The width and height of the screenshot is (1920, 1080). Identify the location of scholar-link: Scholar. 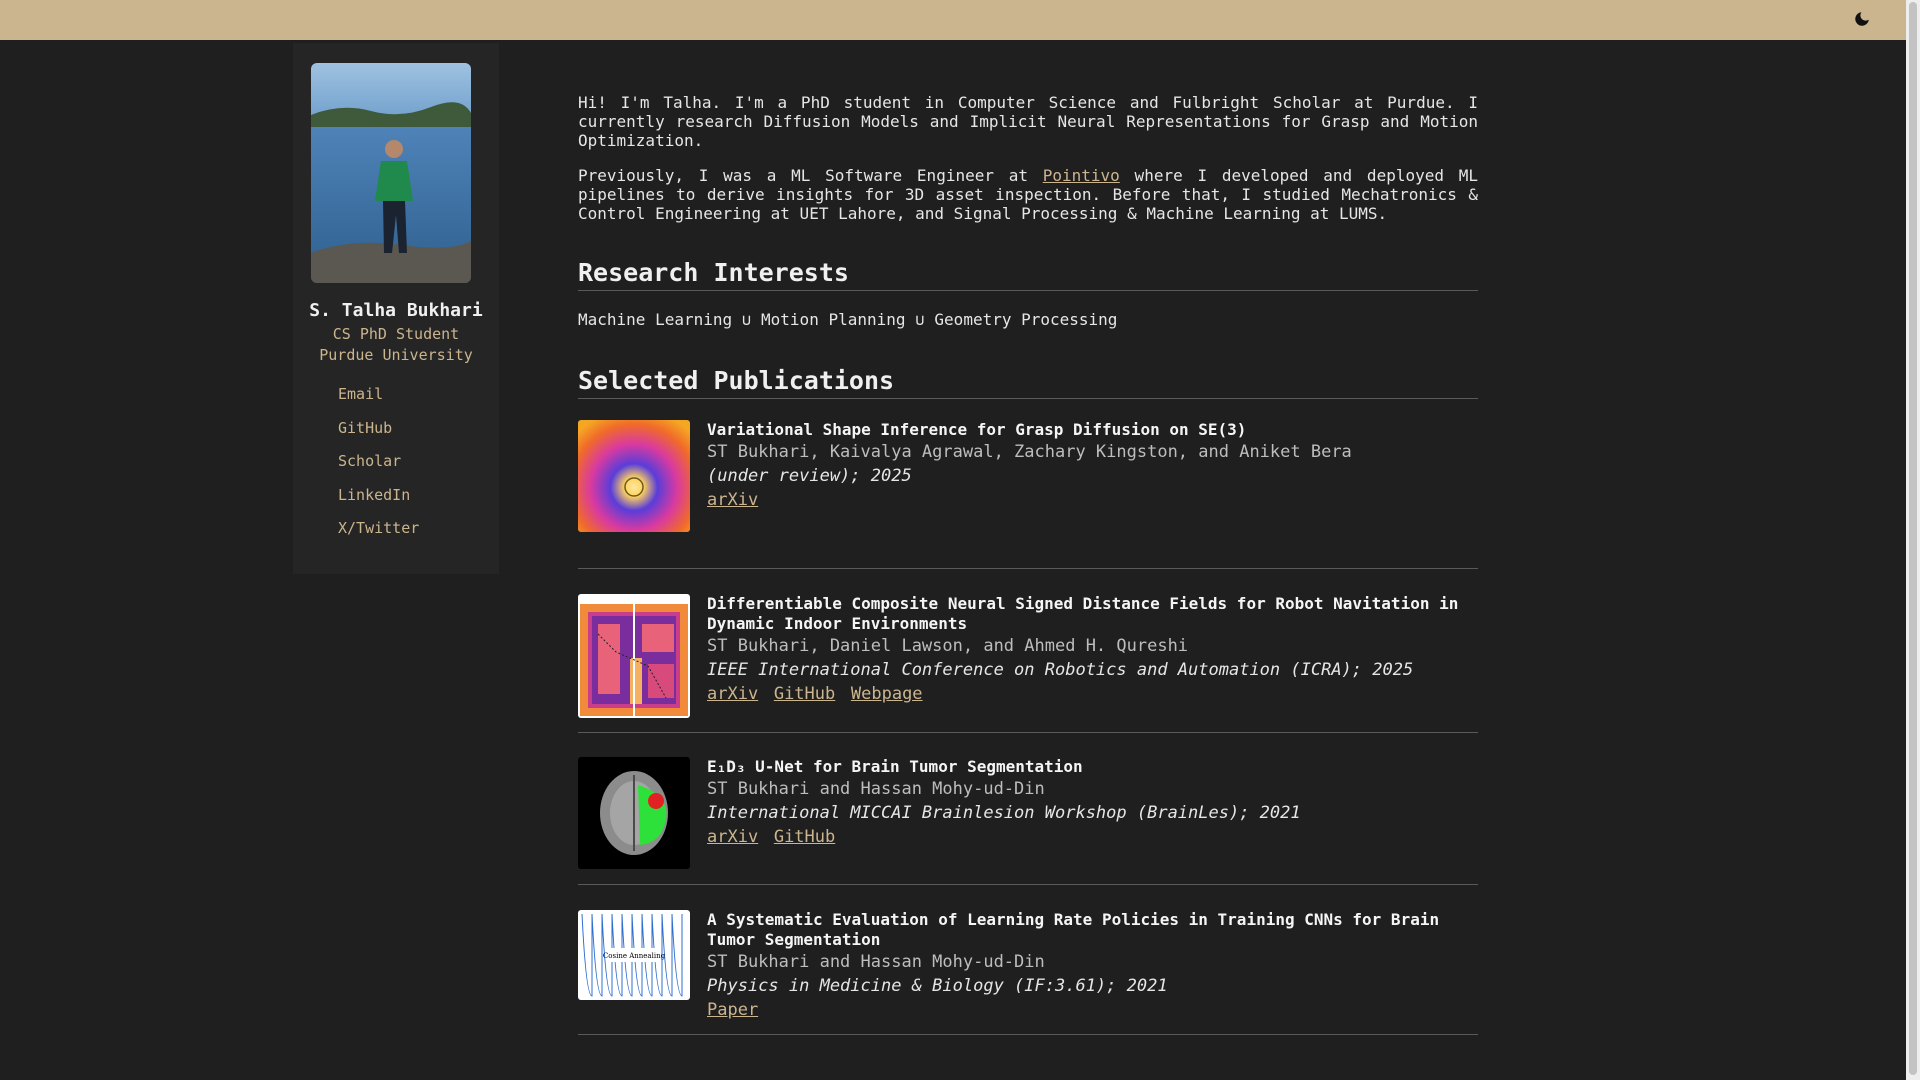
(418, 468).